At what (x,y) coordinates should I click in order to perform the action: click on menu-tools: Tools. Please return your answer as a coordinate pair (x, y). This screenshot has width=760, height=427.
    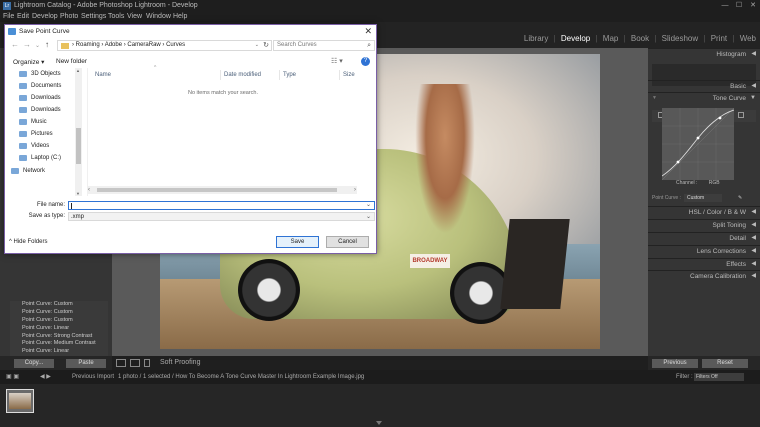
    Looking at the image, I should click on (116, 17).